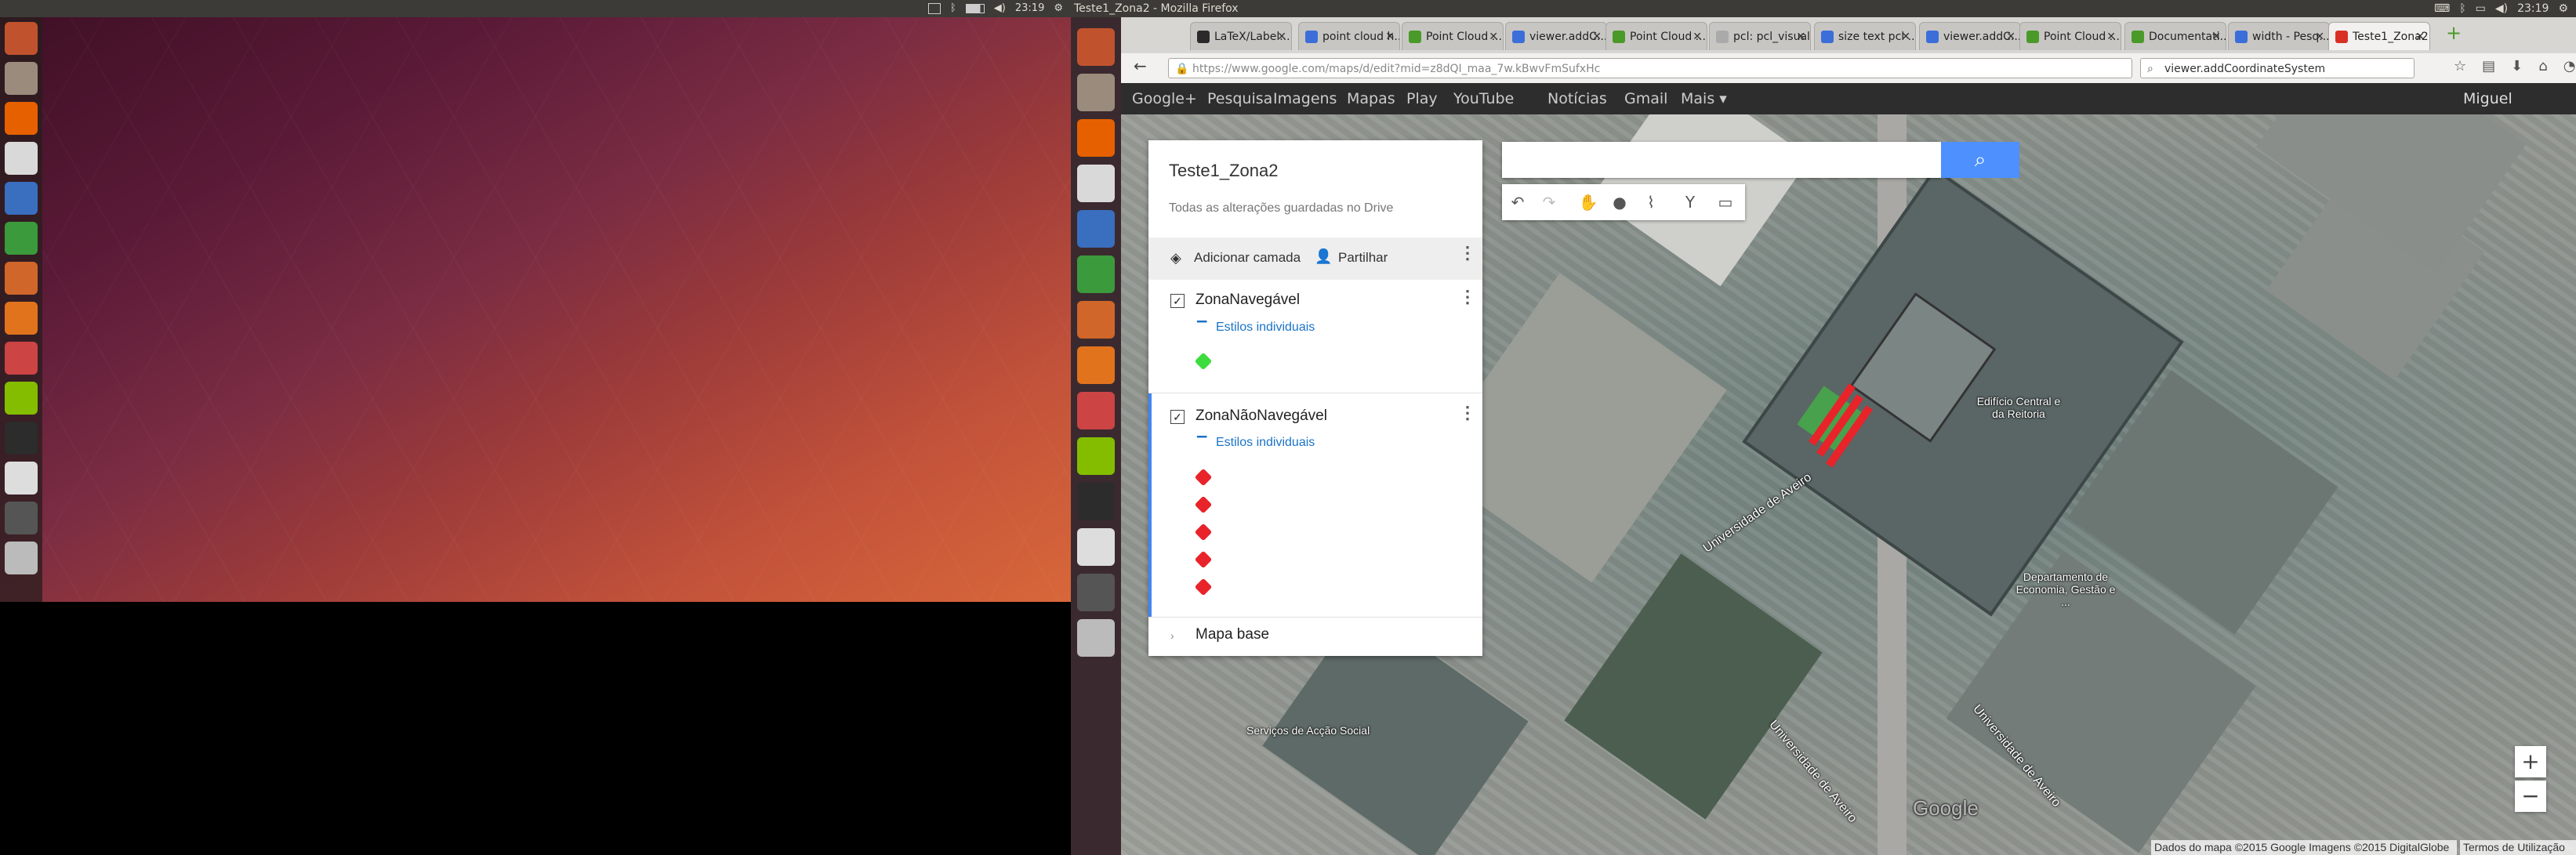 The width and height of the screenshot is (2576, 855). Describe the element at coordinates (1261, 416) in the screenshot. I see `layer-name: ZonaNãoNavegável` at that location.